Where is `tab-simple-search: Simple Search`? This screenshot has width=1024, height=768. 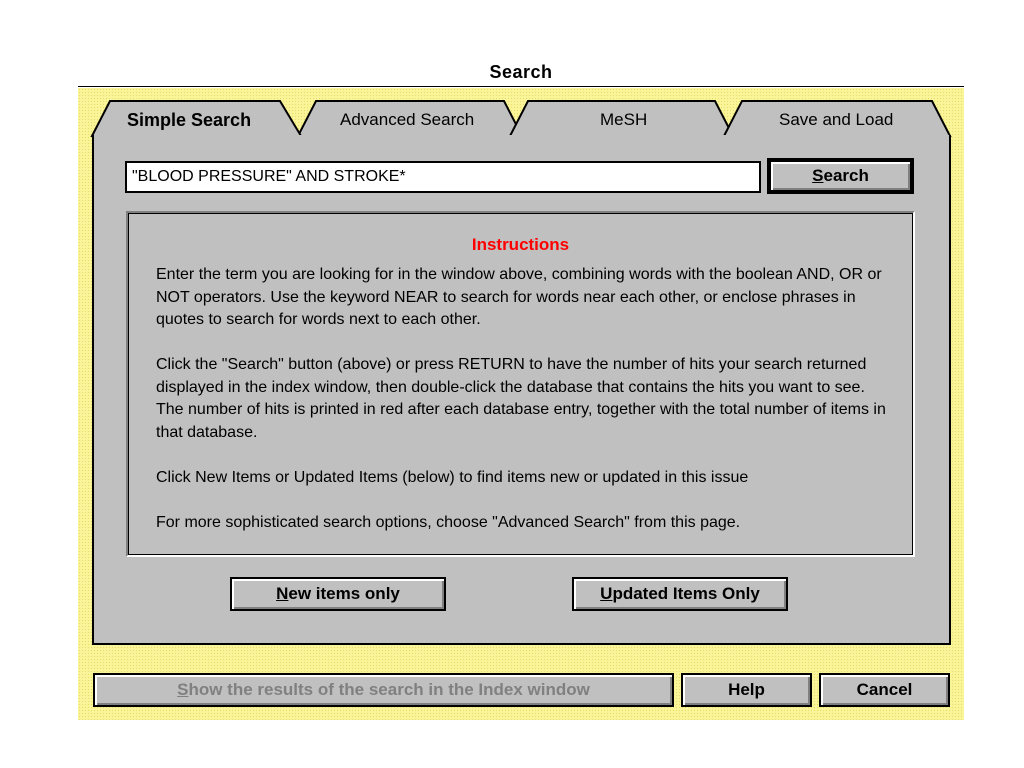
tab-simple-search: Simple Search is located at coordinates (189, 120).